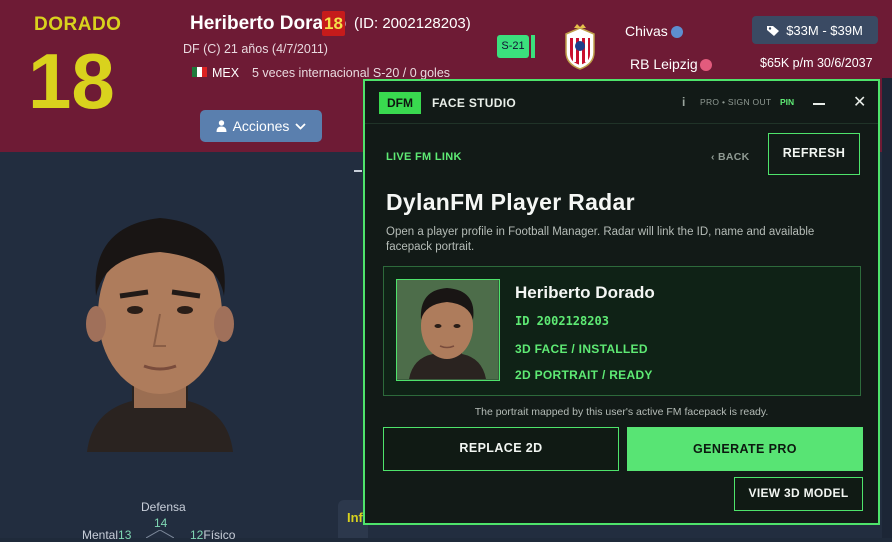 The width and height of the screenshot is (892, 542). I want to click on attr-mental-label: Mental, so click(100, 535).